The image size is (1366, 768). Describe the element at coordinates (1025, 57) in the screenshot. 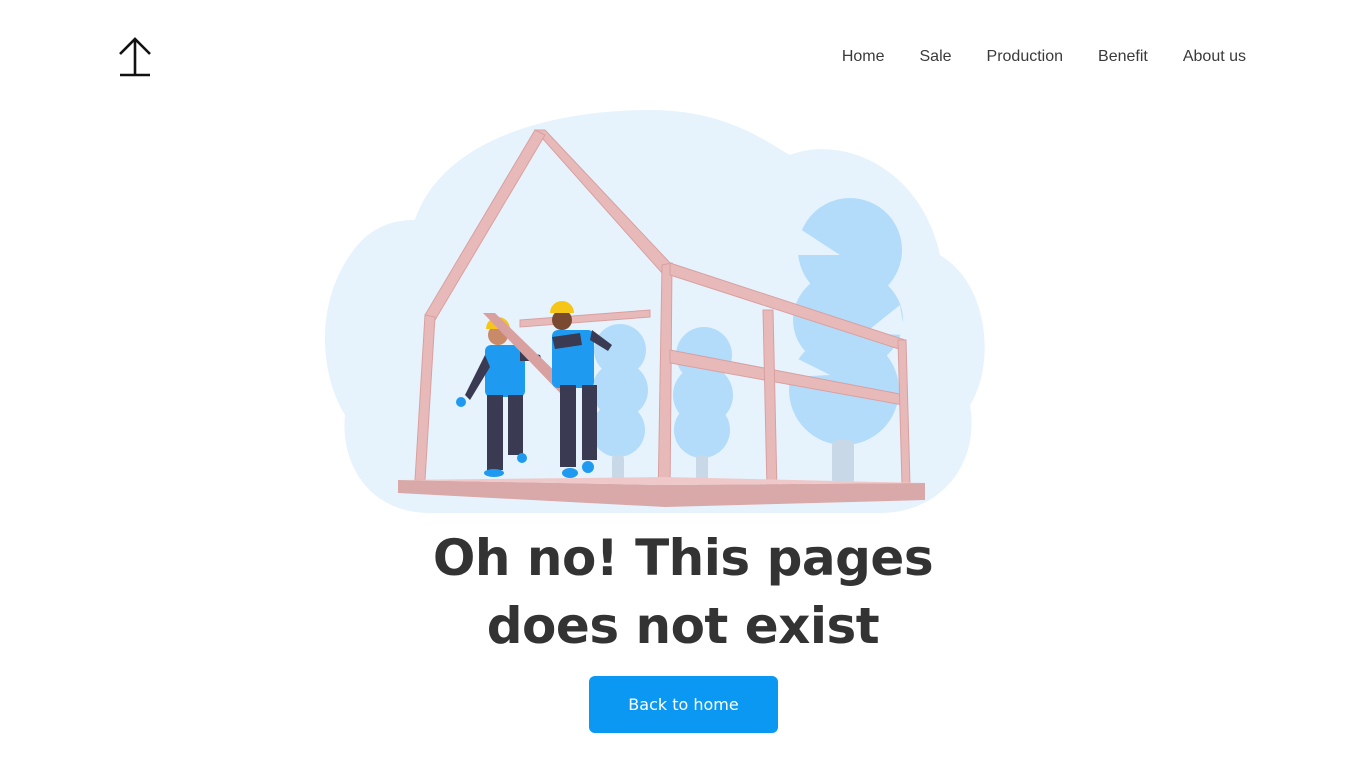

I see `nav-item-production: Production` at that location.